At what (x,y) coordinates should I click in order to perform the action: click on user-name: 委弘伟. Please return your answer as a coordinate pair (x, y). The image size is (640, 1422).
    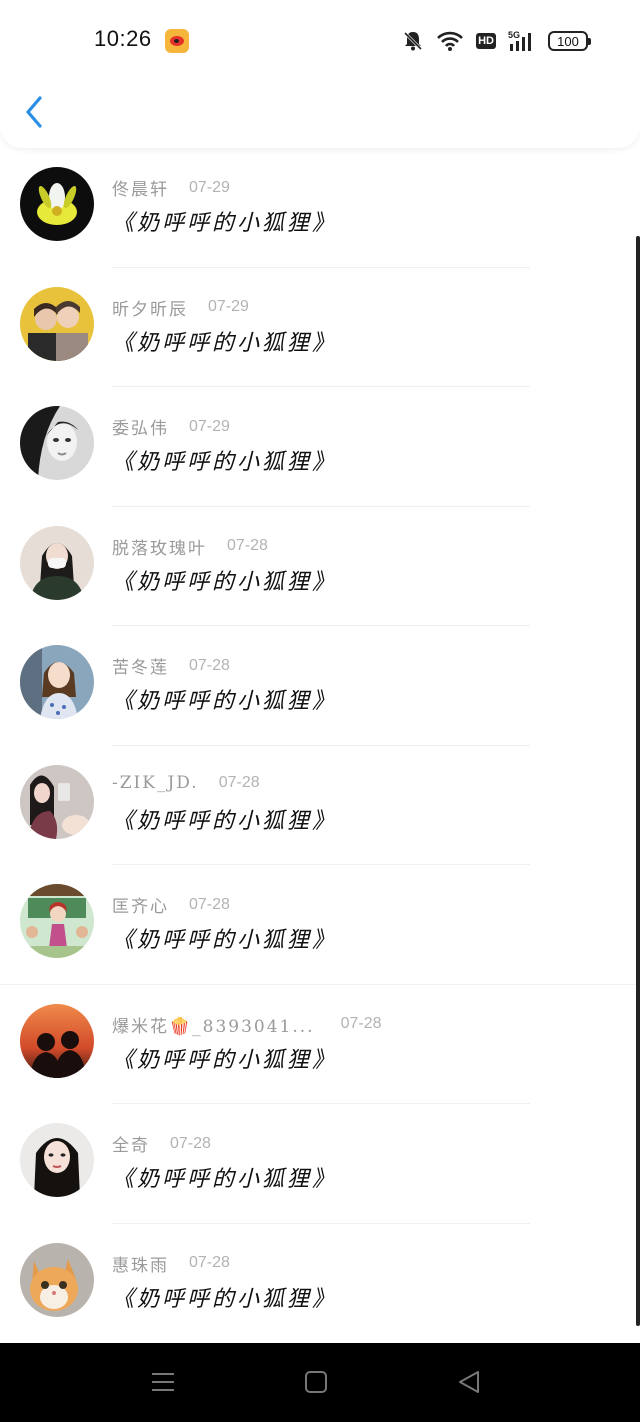
    Looking at the image, I should click on (140, 429).